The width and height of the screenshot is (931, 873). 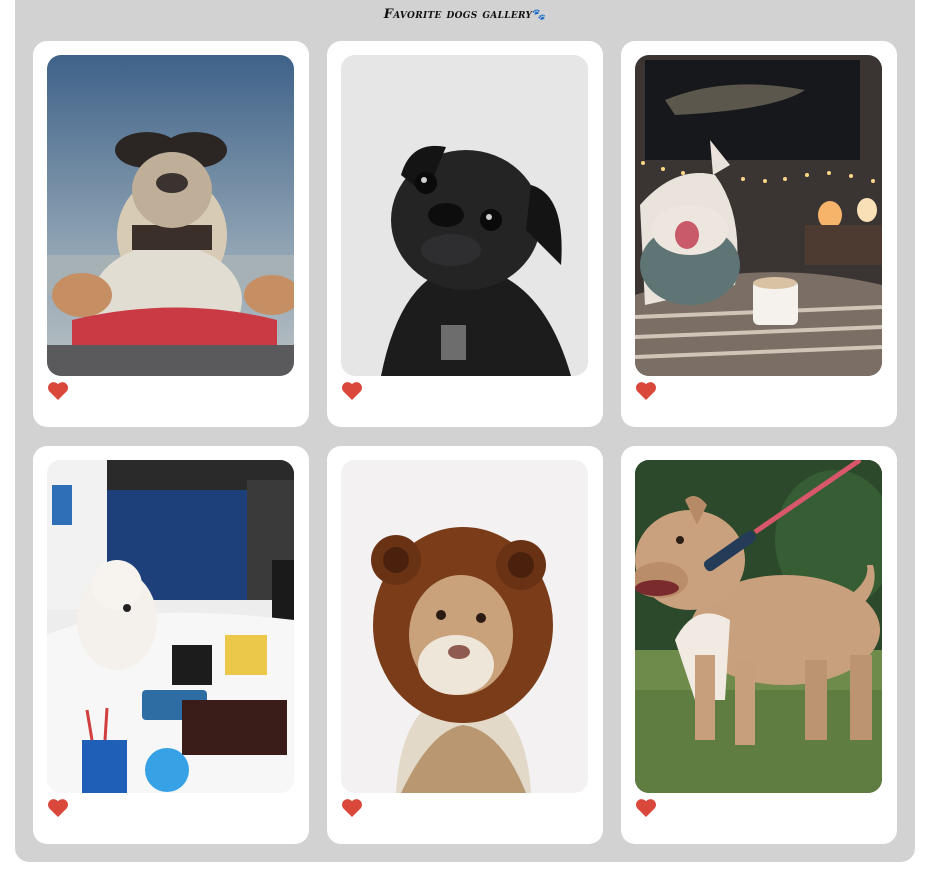 I want to click on paw-icon: 🐾, so click(x=539, y=14).